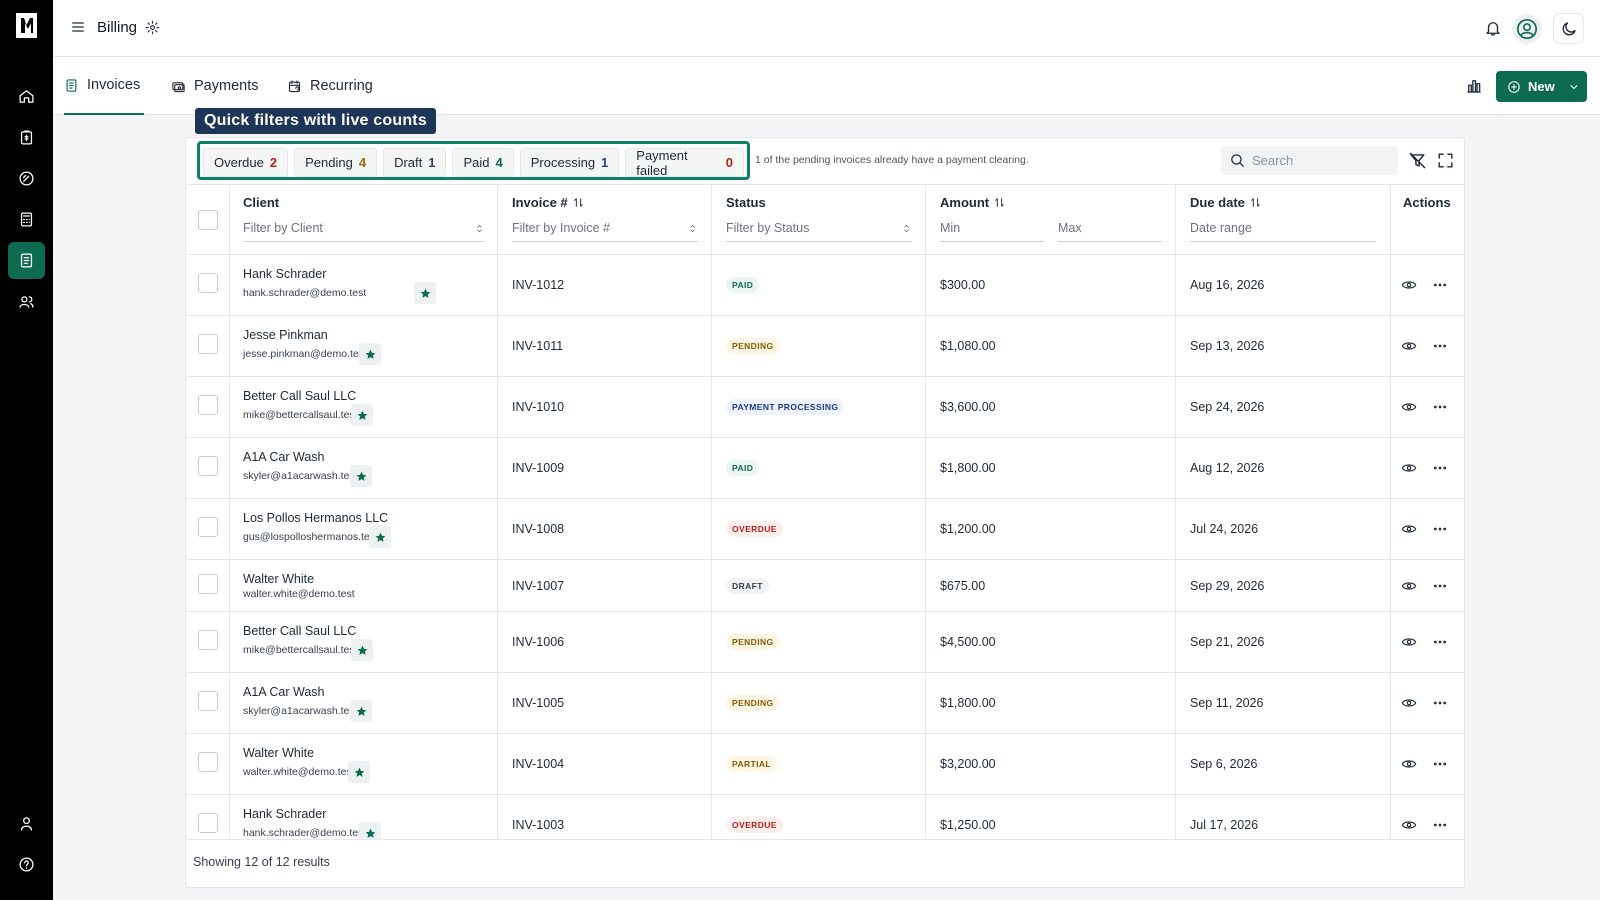 The width and height of the screenshot is (1600, 900). What do you see at coordinates (538, 468) in the screenshot?
I see `invoice-number: INV-1009` at bounding box center [538, 468].